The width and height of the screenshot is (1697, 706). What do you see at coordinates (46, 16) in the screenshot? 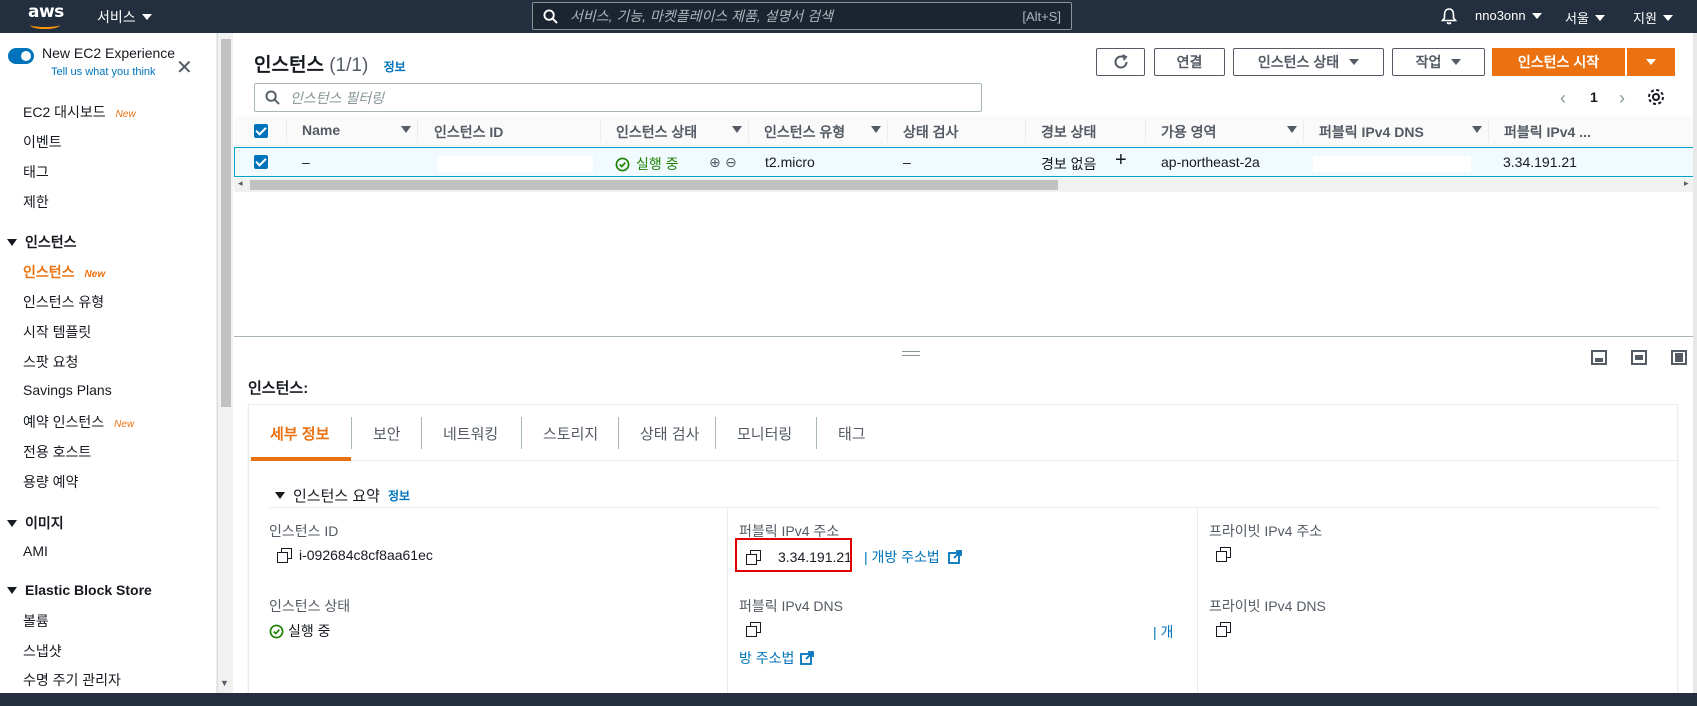
I see `aws-logo: aws` at bounding box center [46, 16].